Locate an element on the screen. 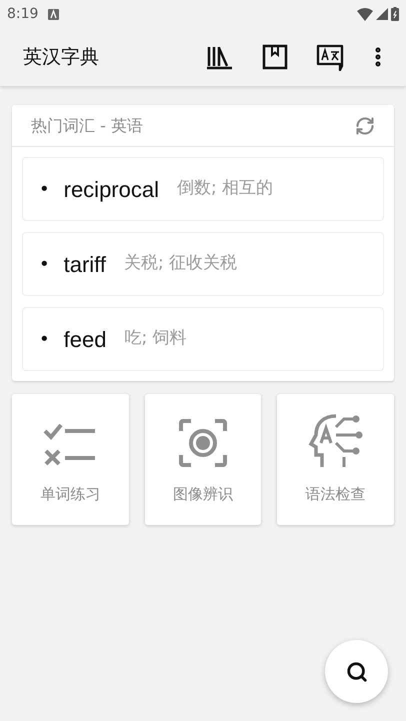 The width and height of the screenshot is (406, 721). head-circuit-icon is located at coordinates (336, 440).